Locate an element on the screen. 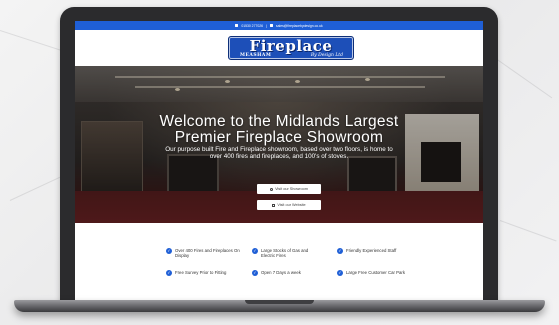  visit-showroom-button: Visit our Showroom is located at coordinates (289, 189).